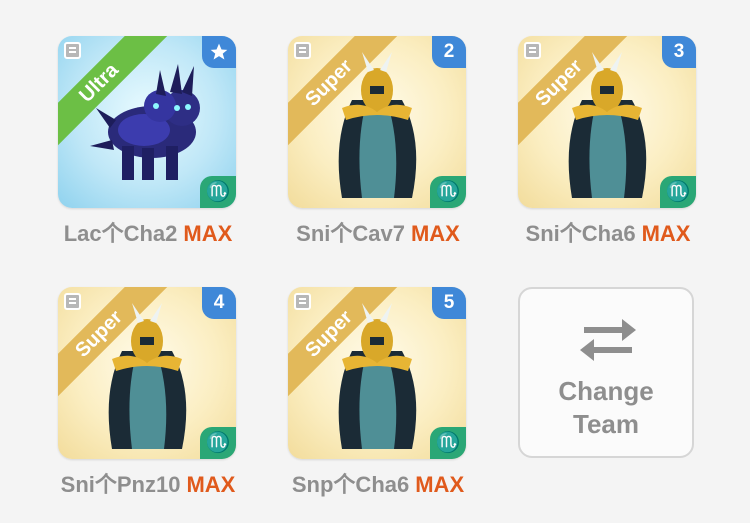 This screenshot has height=523, width=750. What do you see at coordinates (580, 233) in the screenshot?
I see `monster-name: Sni个Cha6` at bounding box center [580, 233].